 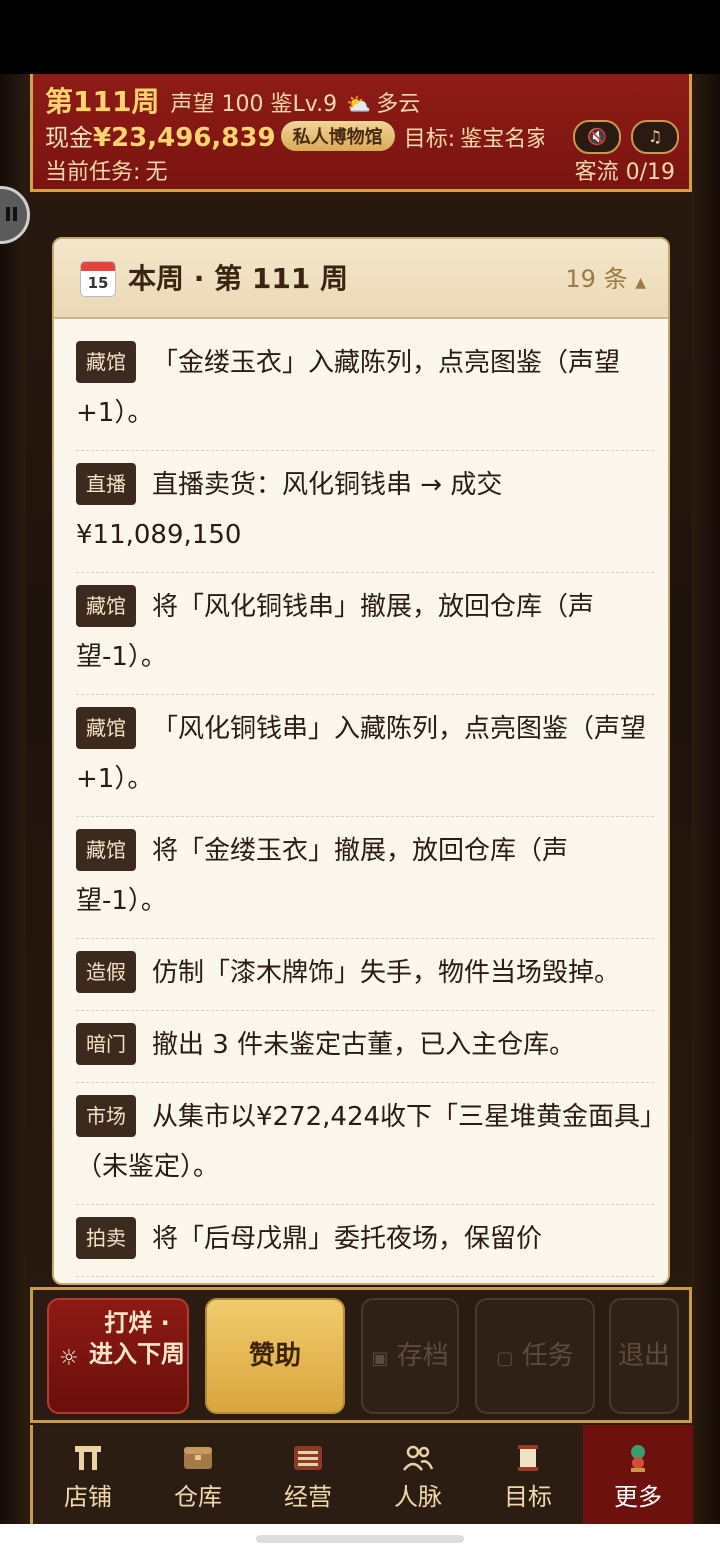 I want to click on nav-label-business: 经营, so click(x=308, y=1497).